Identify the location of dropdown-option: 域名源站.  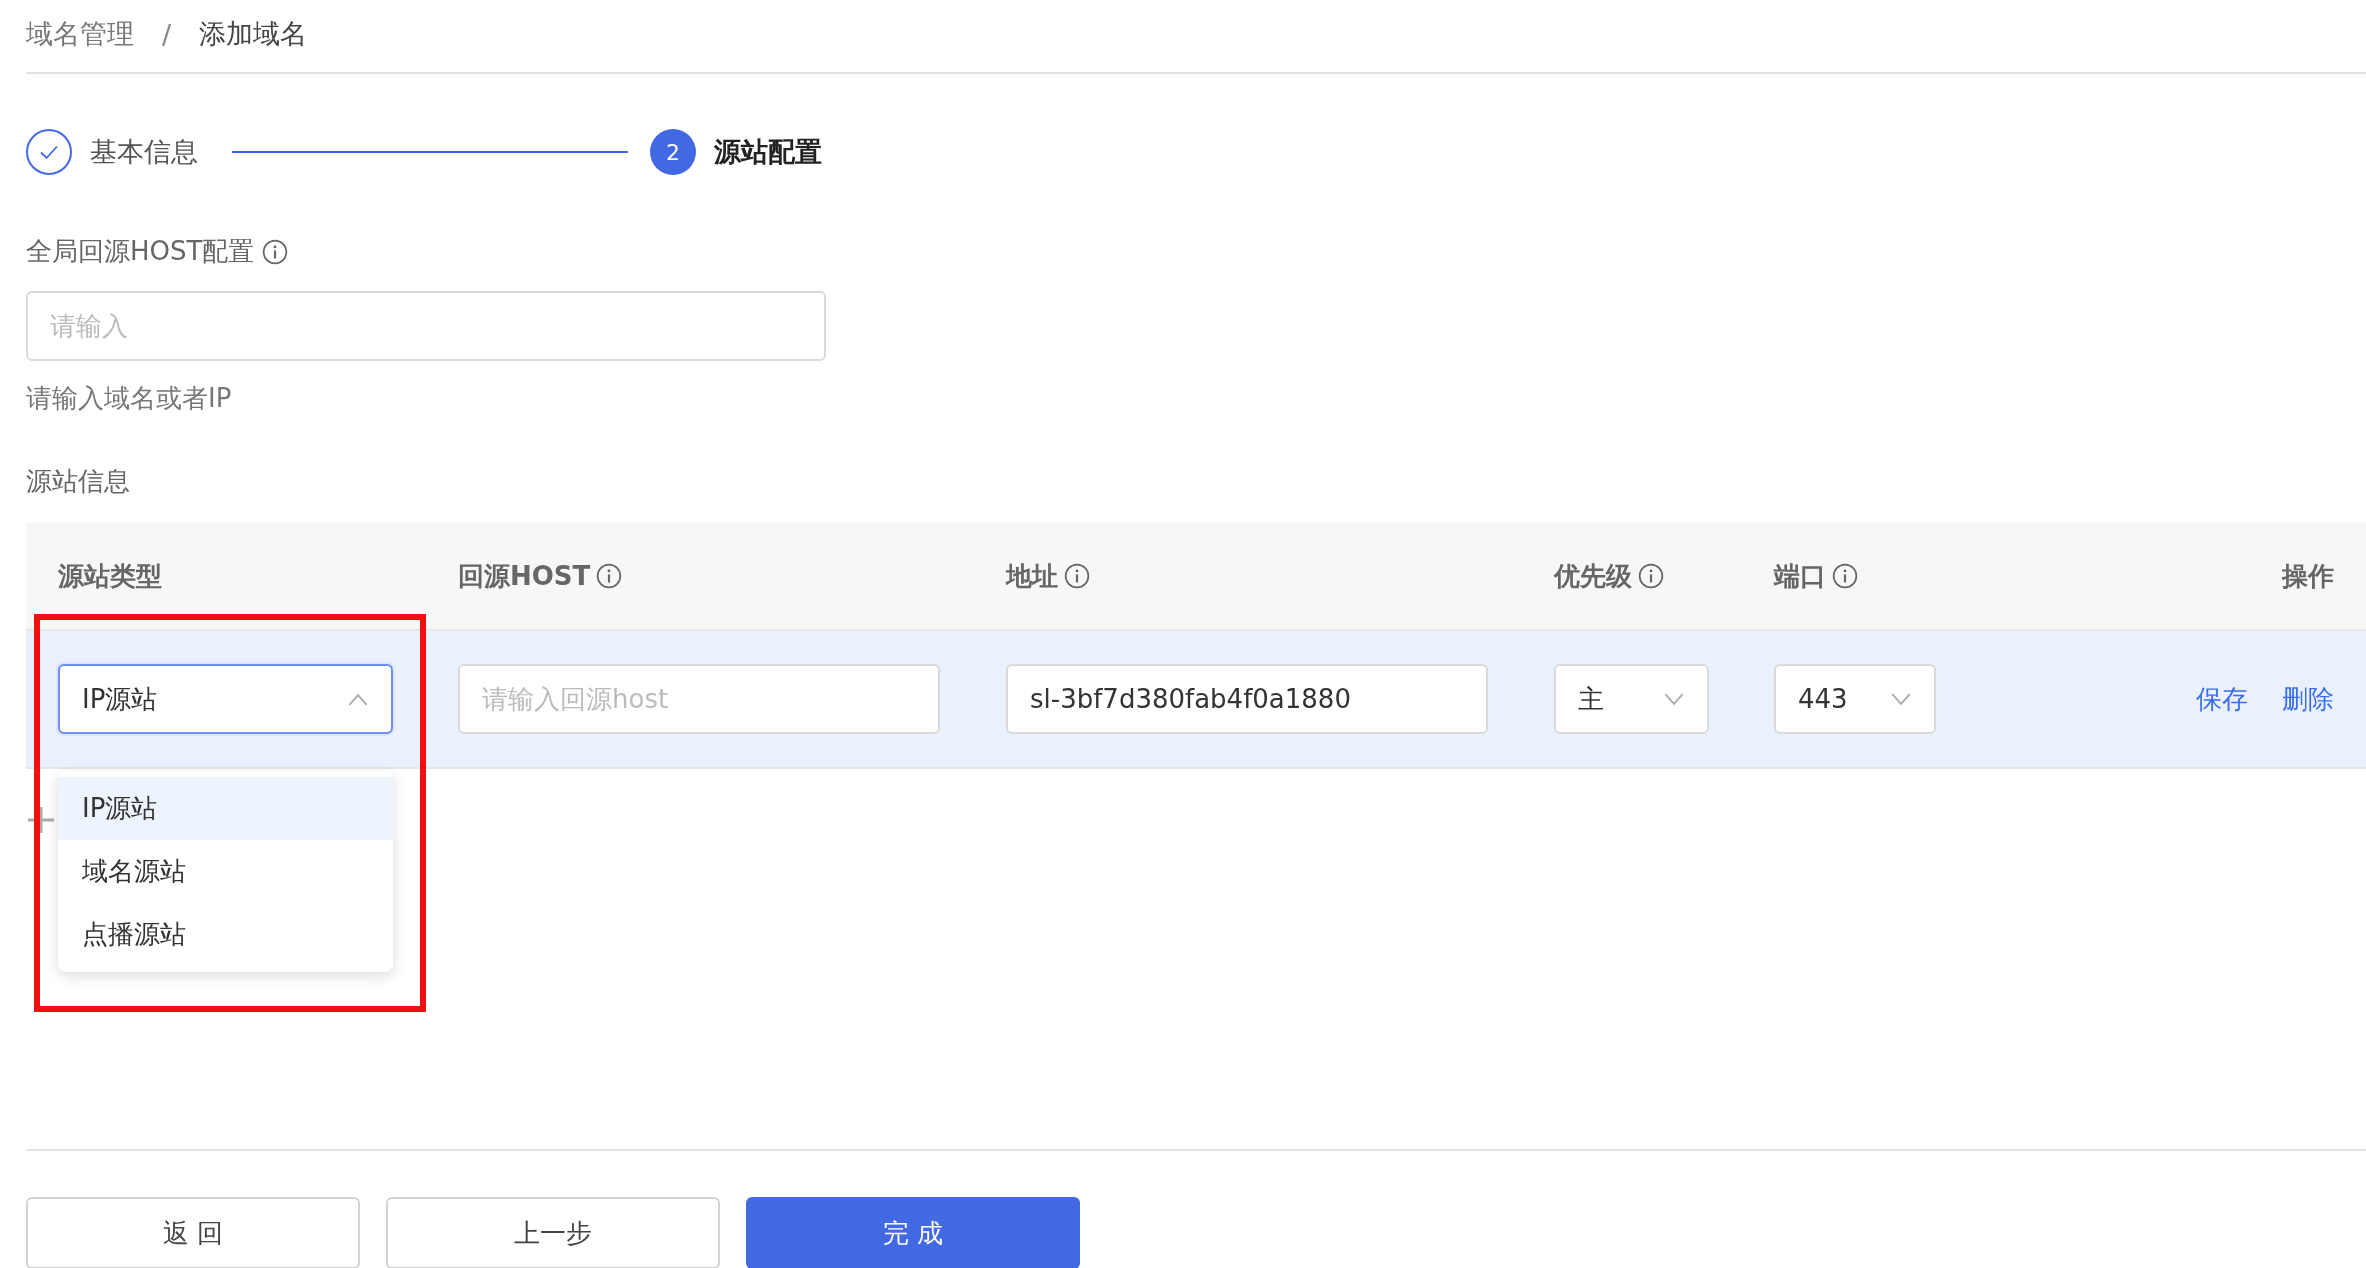
(225, 871).